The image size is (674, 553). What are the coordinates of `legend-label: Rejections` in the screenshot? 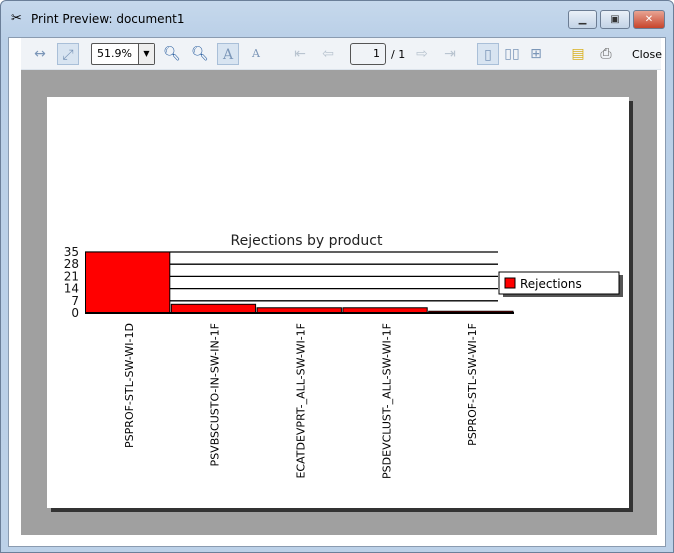 It's located at (551, 284).